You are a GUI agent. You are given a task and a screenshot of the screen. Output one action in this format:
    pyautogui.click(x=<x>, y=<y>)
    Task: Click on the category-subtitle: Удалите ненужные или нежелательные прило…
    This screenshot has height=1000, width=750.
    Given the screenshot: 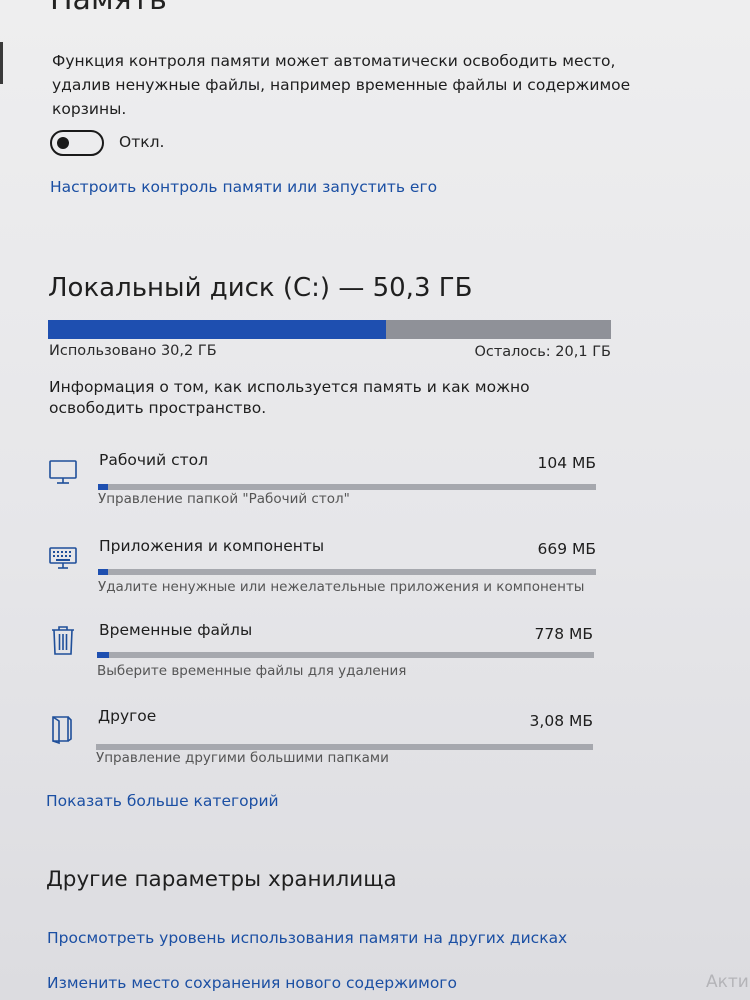 What is the action you would take?
    pyautogui.click(x=341, y=587)
    